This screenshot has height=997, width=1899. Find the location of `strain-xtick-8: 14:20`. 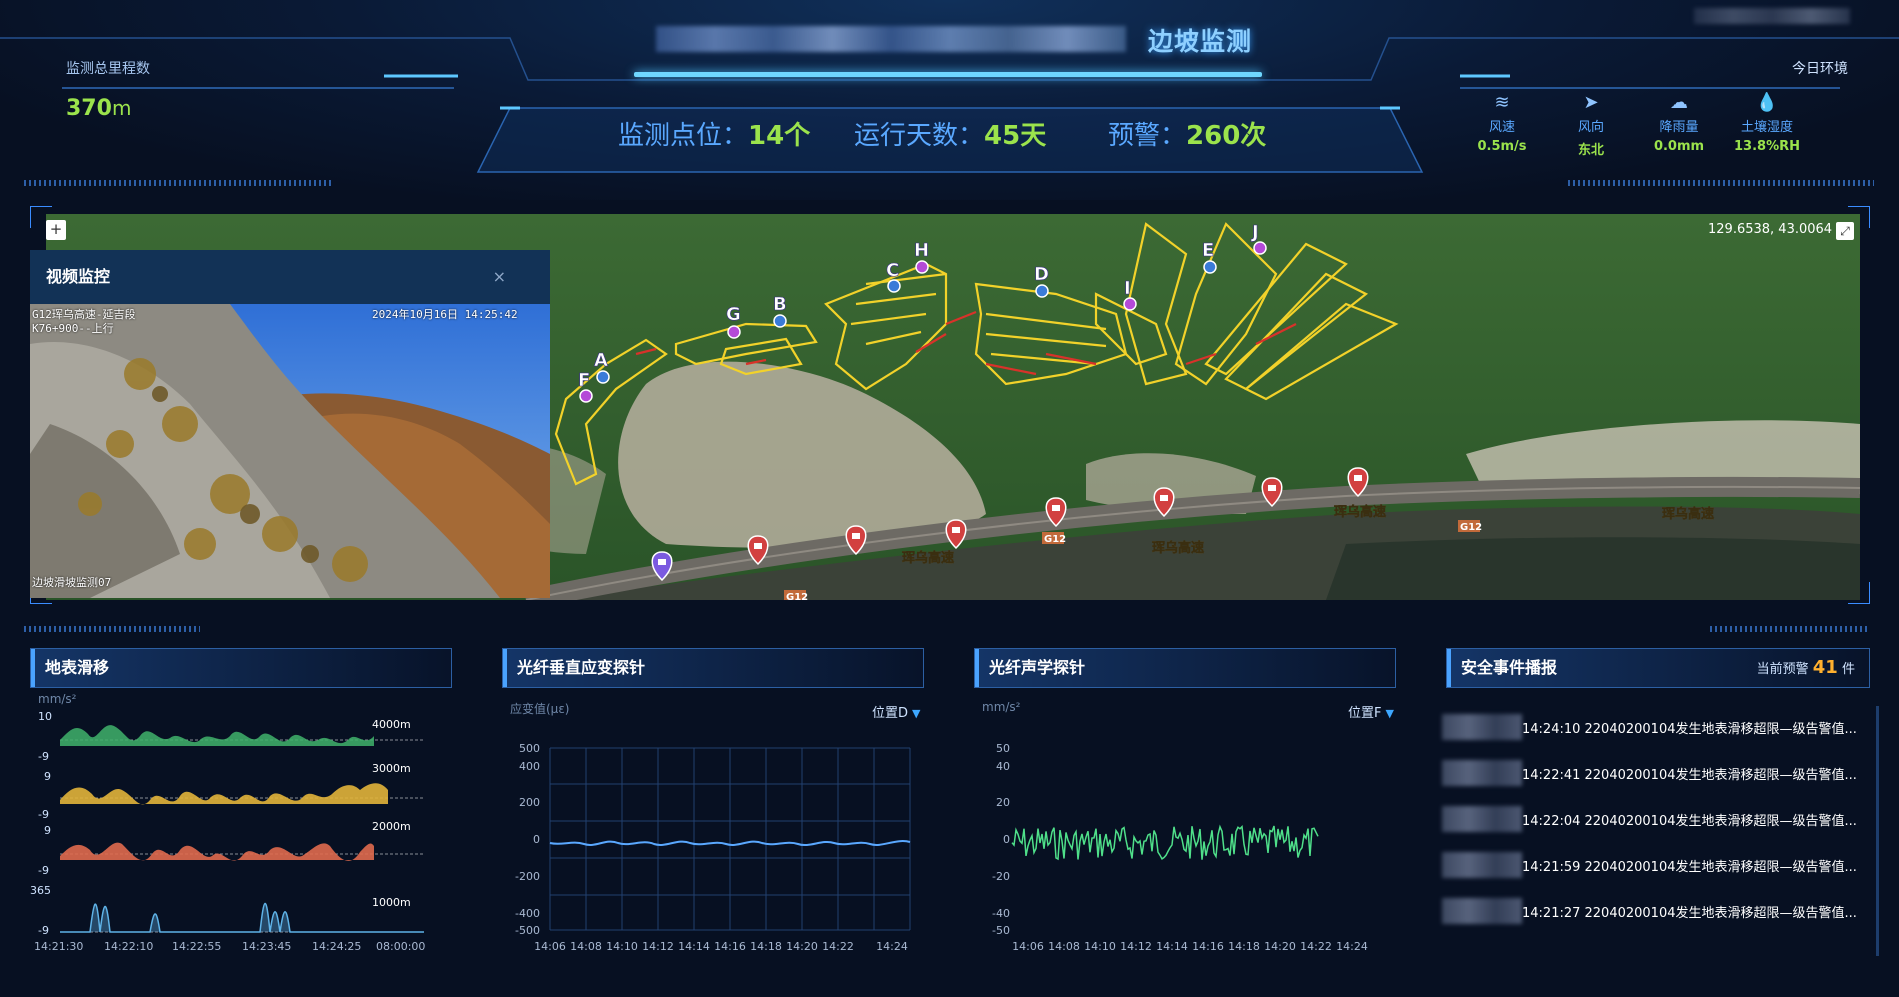

strain-xtick-8: 14:20 is located at coordinates (802, 946).